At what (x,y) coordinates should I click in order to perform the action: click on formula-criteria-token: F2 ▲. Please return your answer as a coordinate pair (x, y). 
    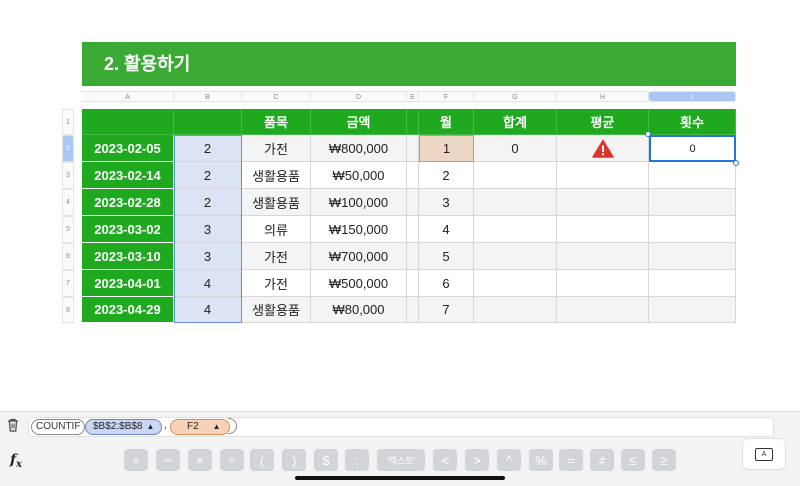
    Looking at the image, I should click on (200, 427).